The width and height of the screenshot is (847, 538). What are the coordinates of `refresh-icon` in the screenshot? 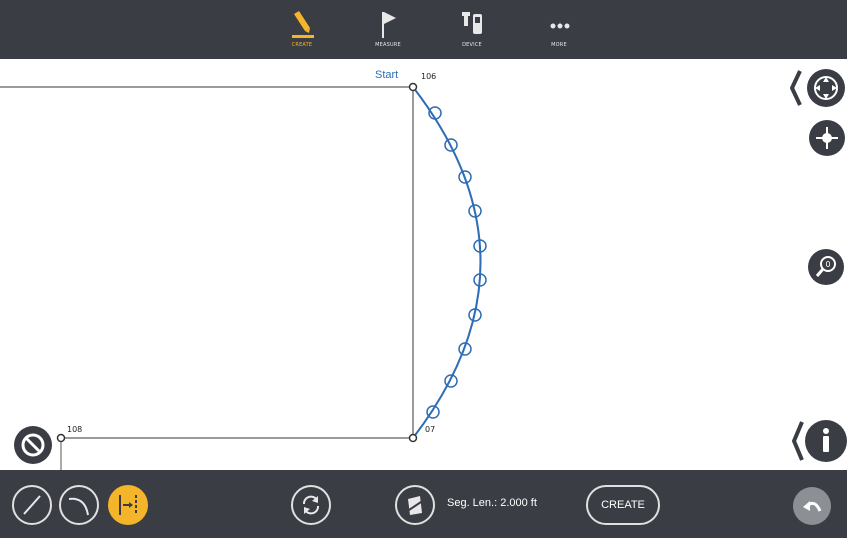 It's located at (311, 505).